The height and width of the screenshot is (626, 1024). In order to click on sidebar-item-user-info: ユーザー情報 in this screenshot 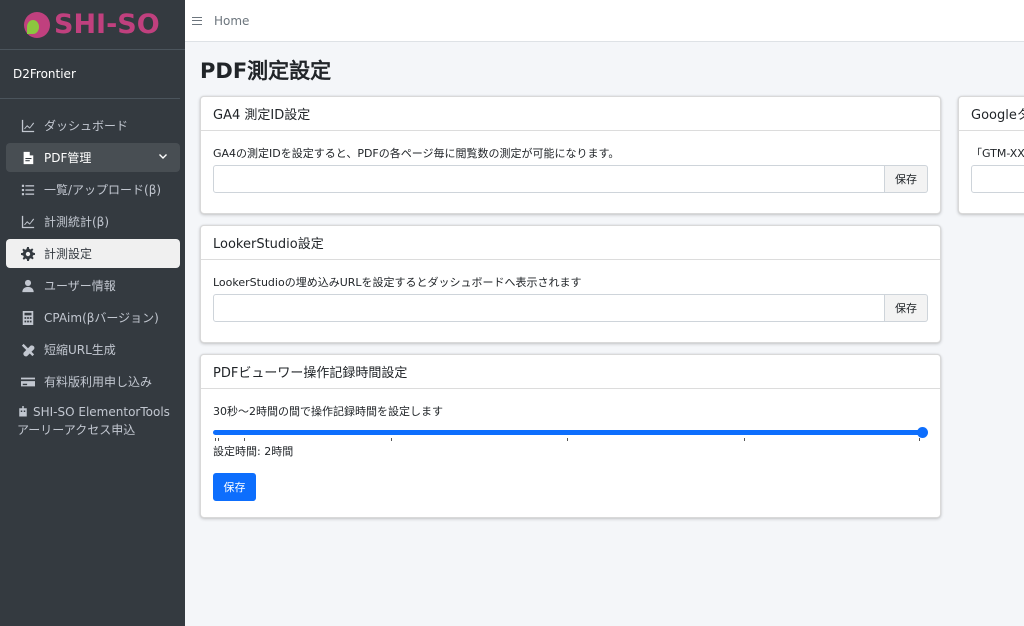, I will do `click(93, 285)`.